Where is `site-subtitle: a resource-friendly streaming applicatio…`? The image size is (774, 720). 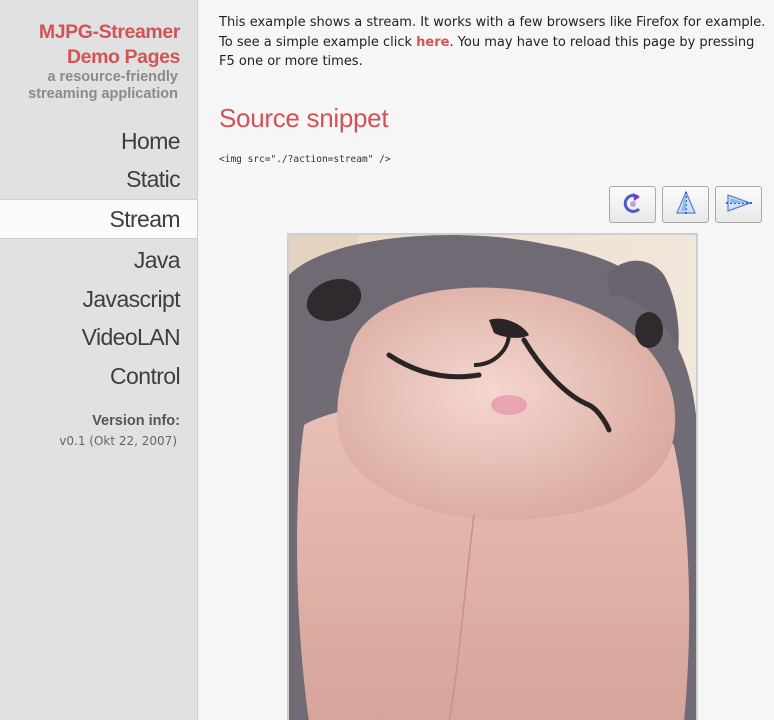 site-subtitle: a resource-friendly streaming applicatio… is located at coordinates (103, 85).